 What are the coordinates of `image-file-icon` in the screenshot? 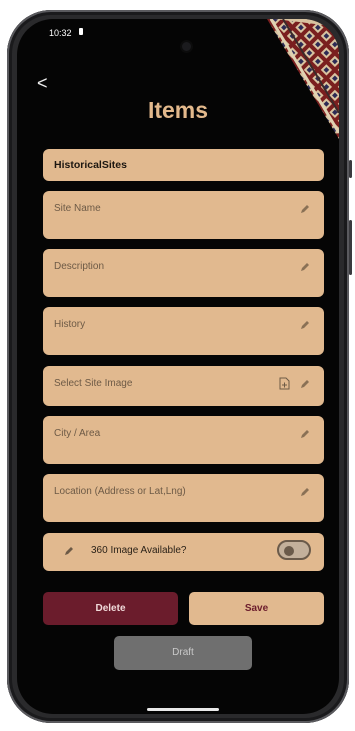 It's located at (284, 383).